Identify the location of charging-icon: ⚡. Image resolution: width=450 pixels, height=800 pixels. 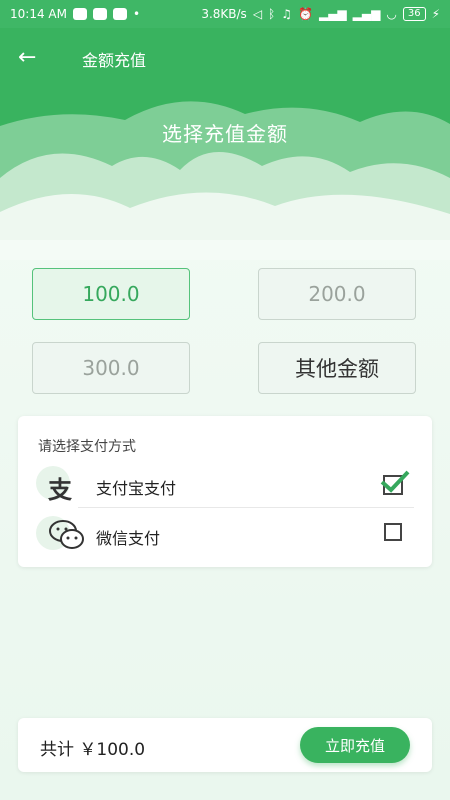
(435, 14).